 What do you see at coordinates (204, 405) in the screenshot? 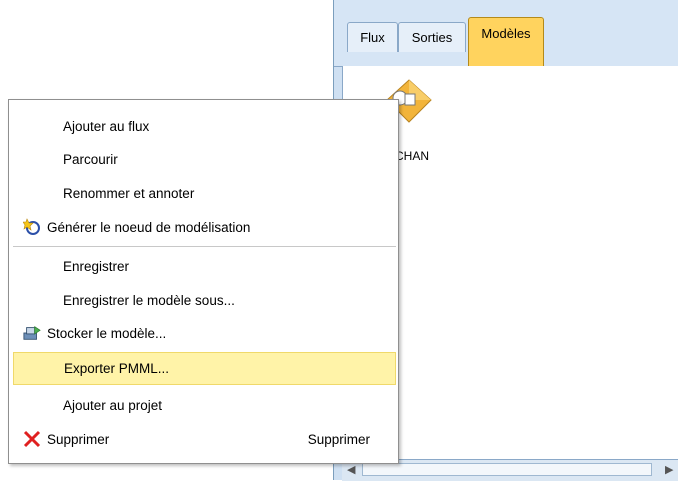
I see `menu-item-ajouter-au-projet: Ajouter au projet` at bounding box center [204, 405].